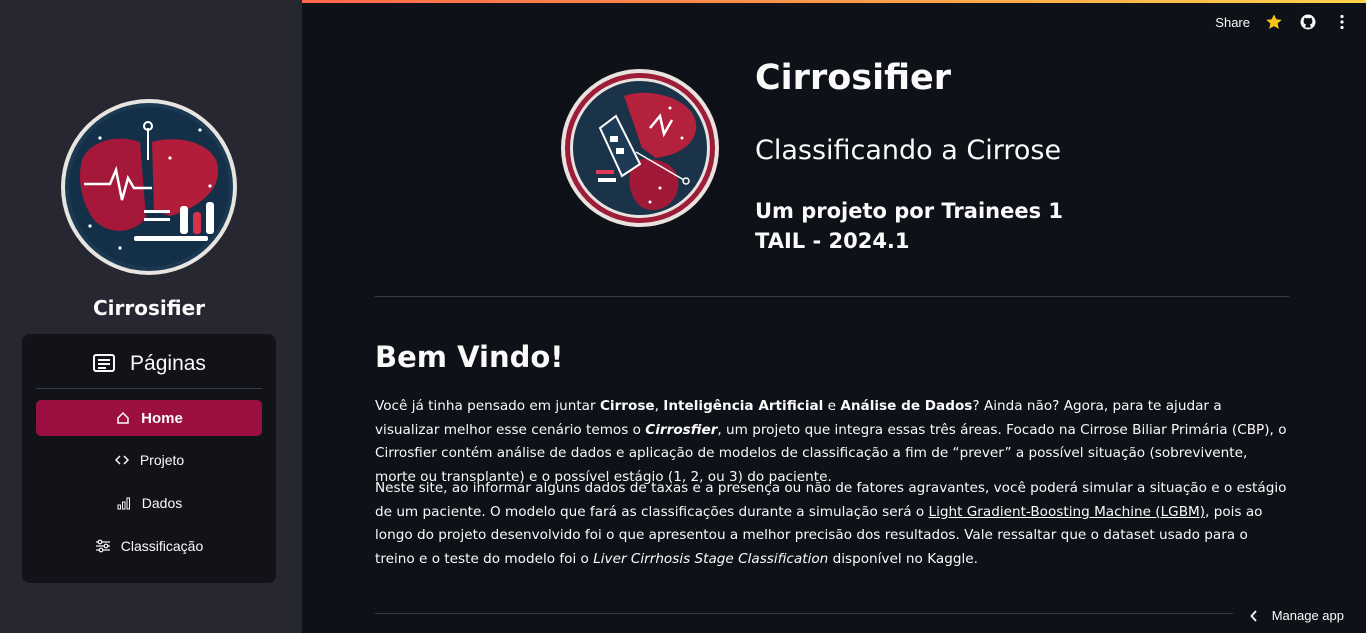  Describe the element at coordinates (853, 78) in the screenshot. I see `page-title: Cirrosifier` at that location.